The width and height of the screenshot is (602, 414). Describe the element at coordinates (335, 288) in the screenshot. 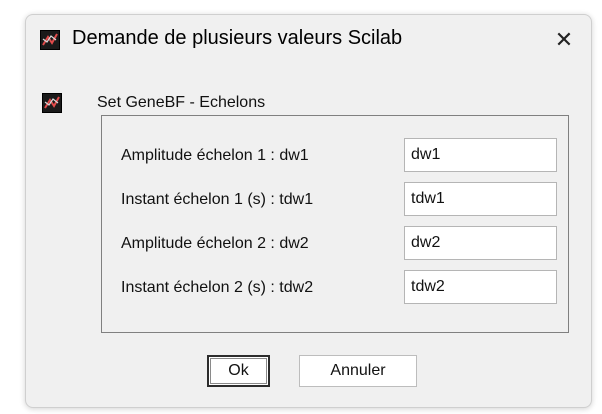

I see `field-row-tdw2: Instant échelon 2 (s) : tdw2` at that location.